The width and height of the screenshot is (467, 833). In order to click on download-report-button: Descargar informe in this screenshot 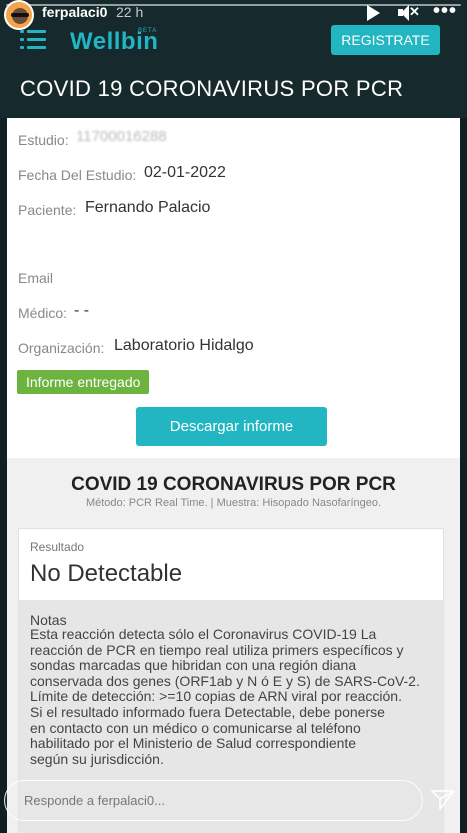, I will do `click(231, 426)`.